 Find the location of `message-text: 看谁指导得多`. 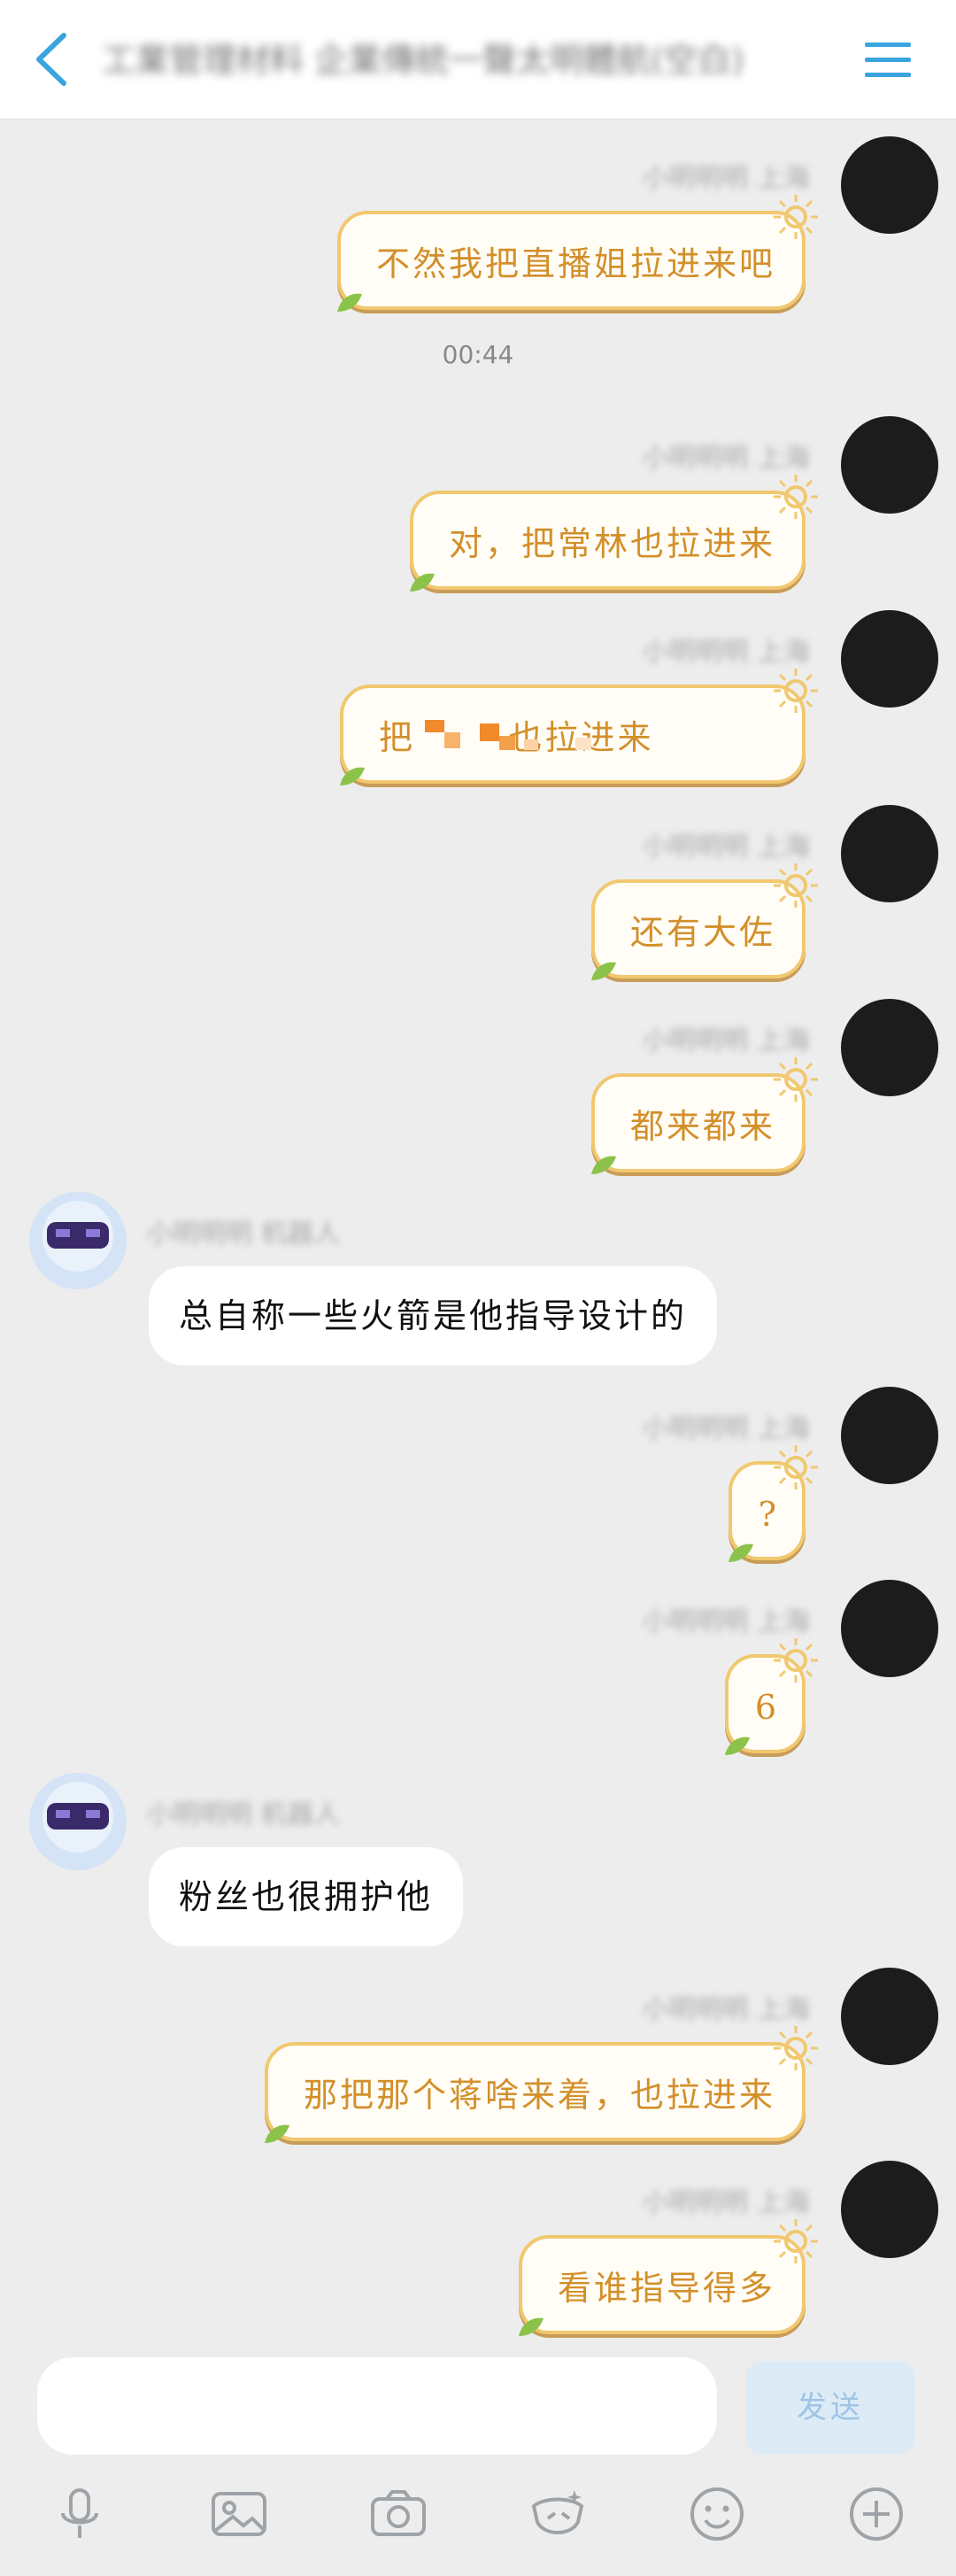

message-text: 看谁指导得多 is located at coordinates (666, 2288).